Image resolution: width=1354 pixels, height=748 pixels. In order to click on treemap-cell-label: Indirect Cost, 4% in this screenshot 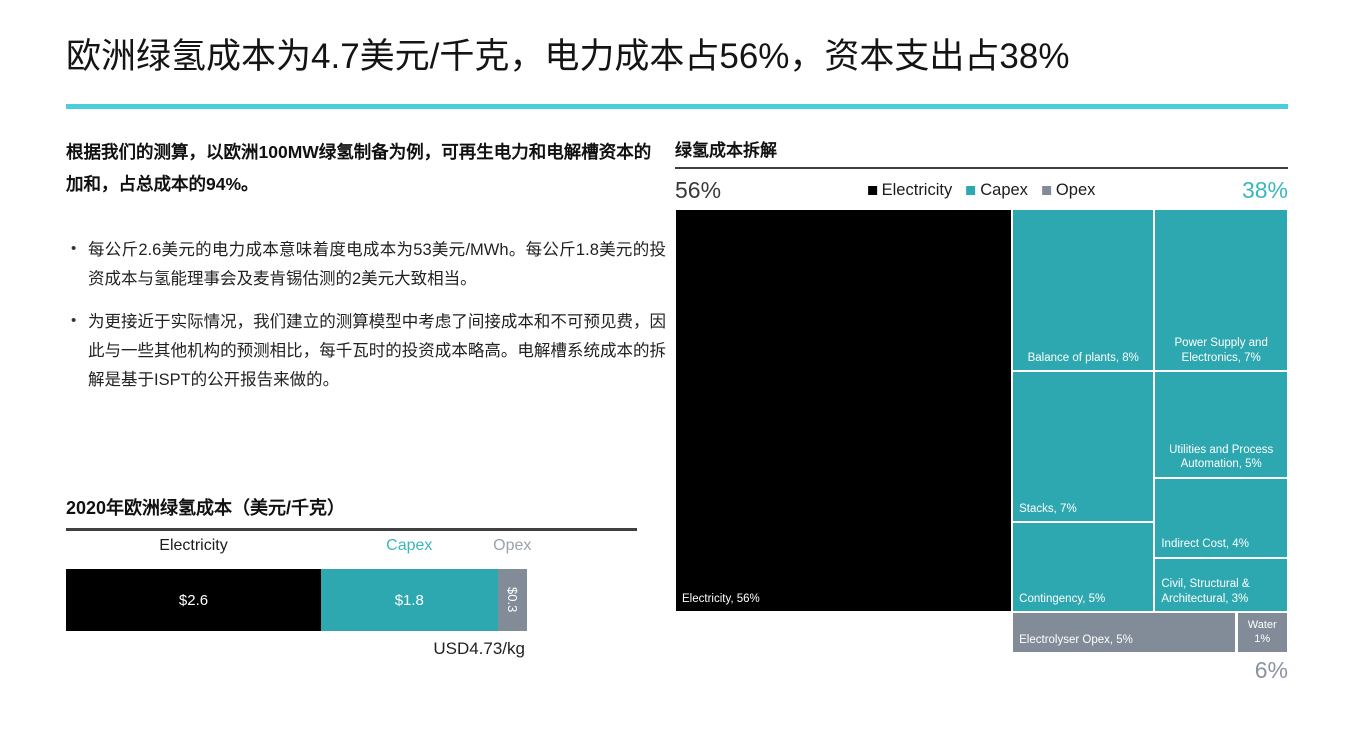, I will do `click(1205, 544)`.